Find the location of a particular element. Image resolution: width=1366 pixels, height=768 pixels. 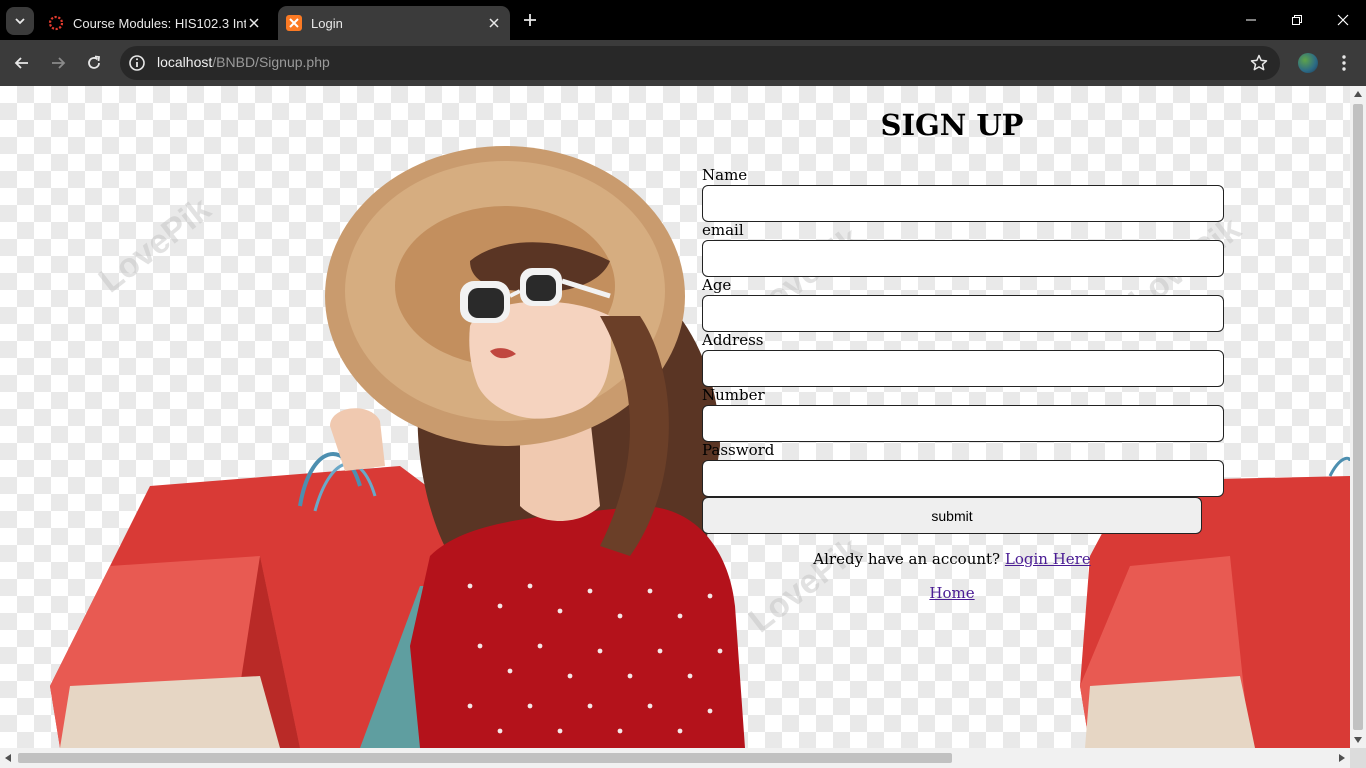

login-prompt-row: Alredy have an account? Login Here is located at coordinates (952, 559).